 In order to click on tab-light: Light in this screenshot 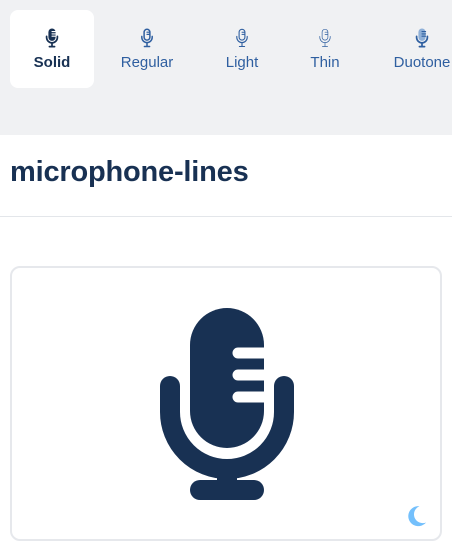, I will do `click(242, 49)`.